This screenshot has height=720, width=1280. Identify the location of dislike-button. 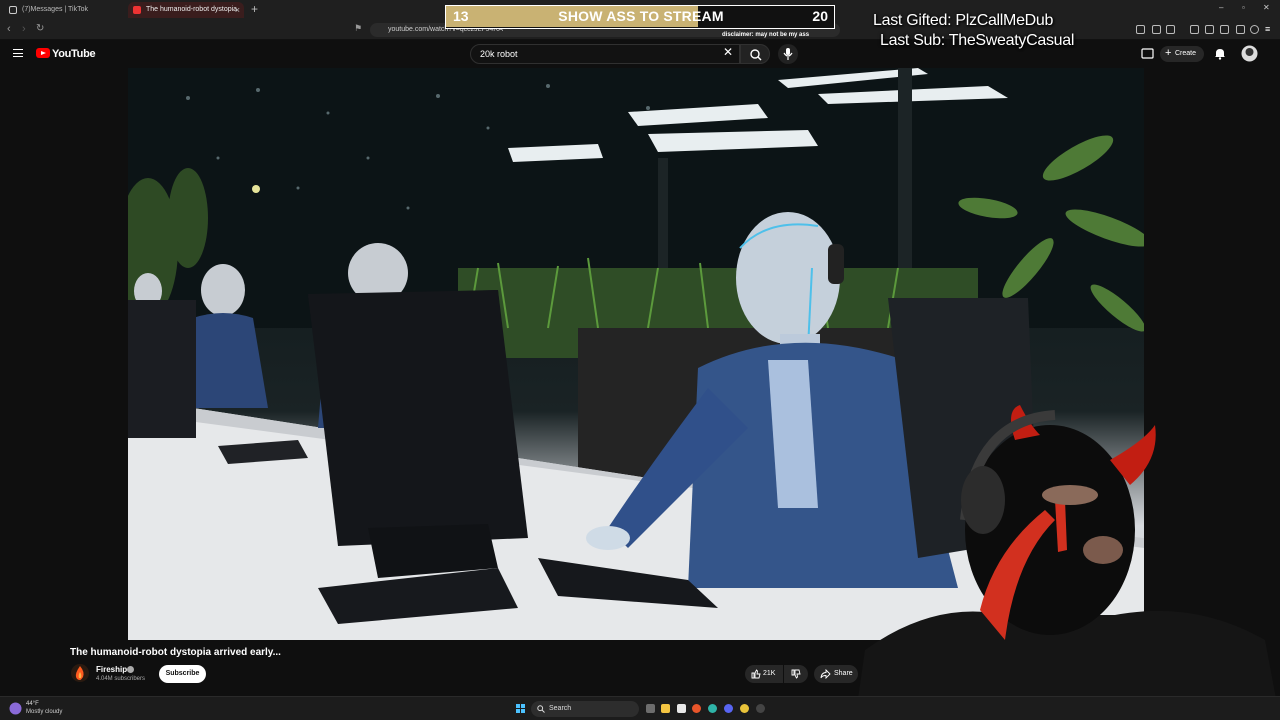
(796, 674).